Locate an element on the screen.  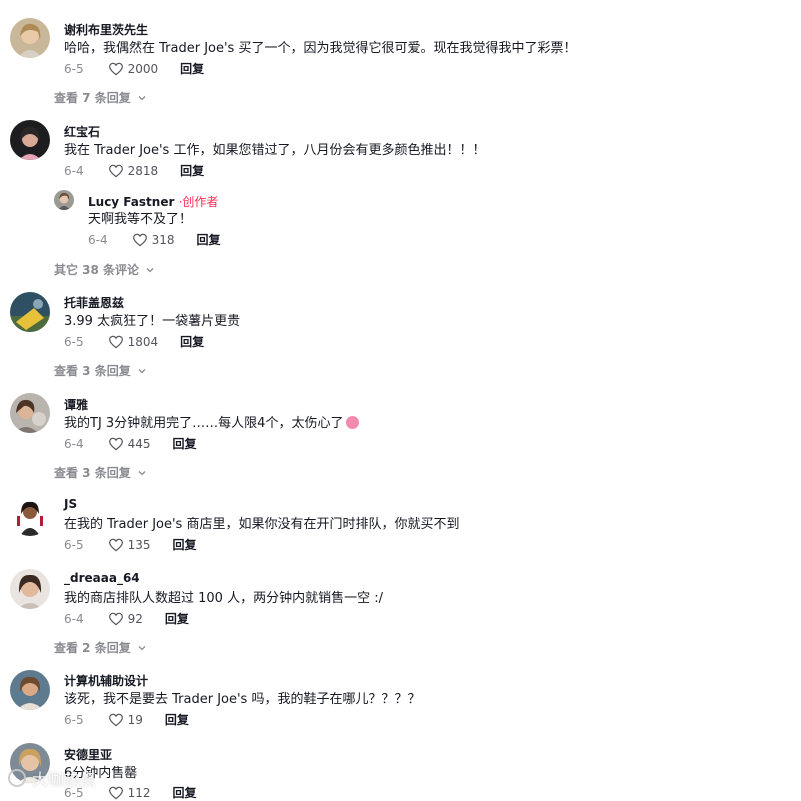
comment-date: 6-5 is located at coordinates (74, 792).